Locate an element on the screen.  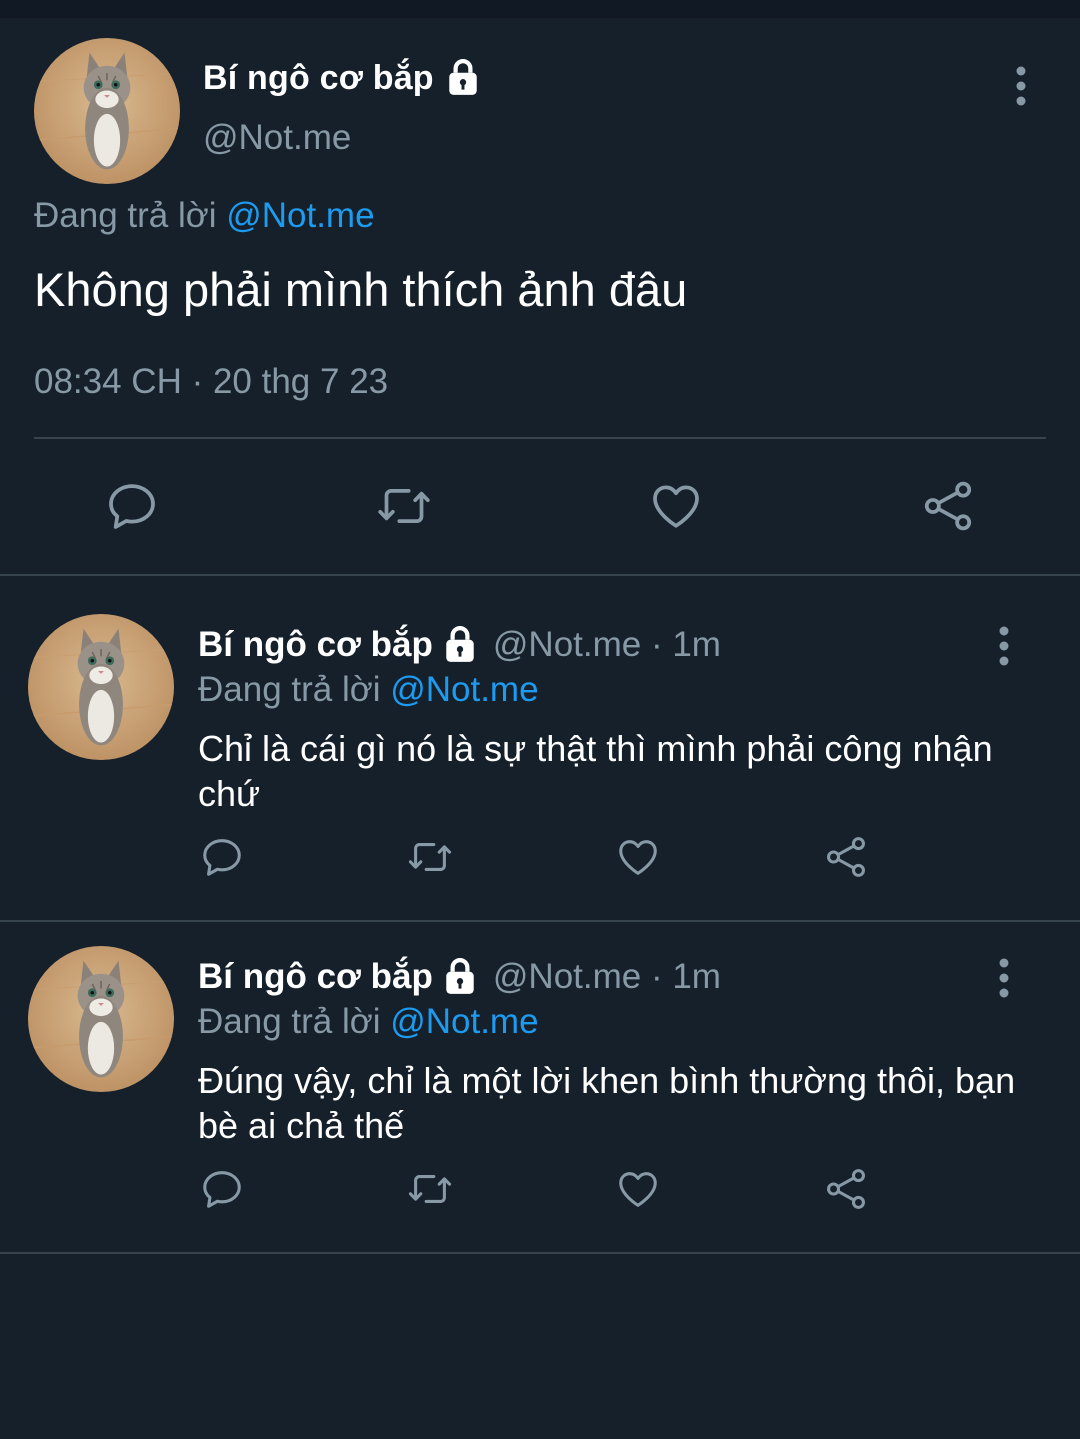
top-edge is located at coordinates (540, 9).